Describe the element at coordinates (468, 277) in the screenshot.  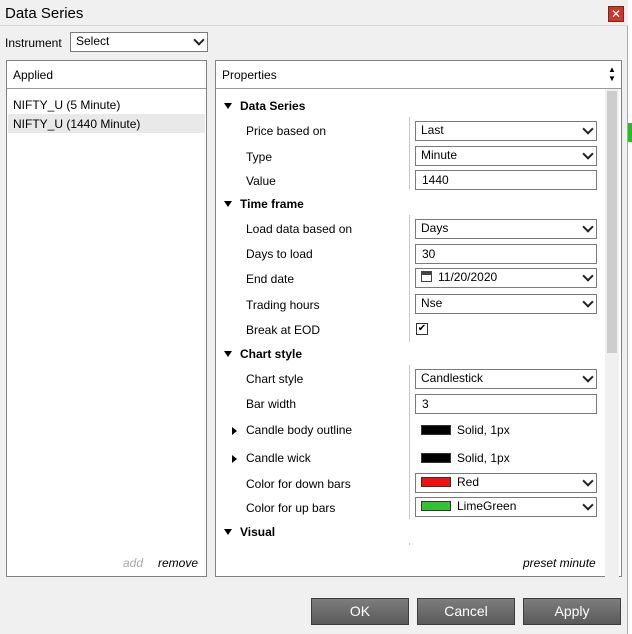
I see `end-date-value: 11/20/2020` at that location.